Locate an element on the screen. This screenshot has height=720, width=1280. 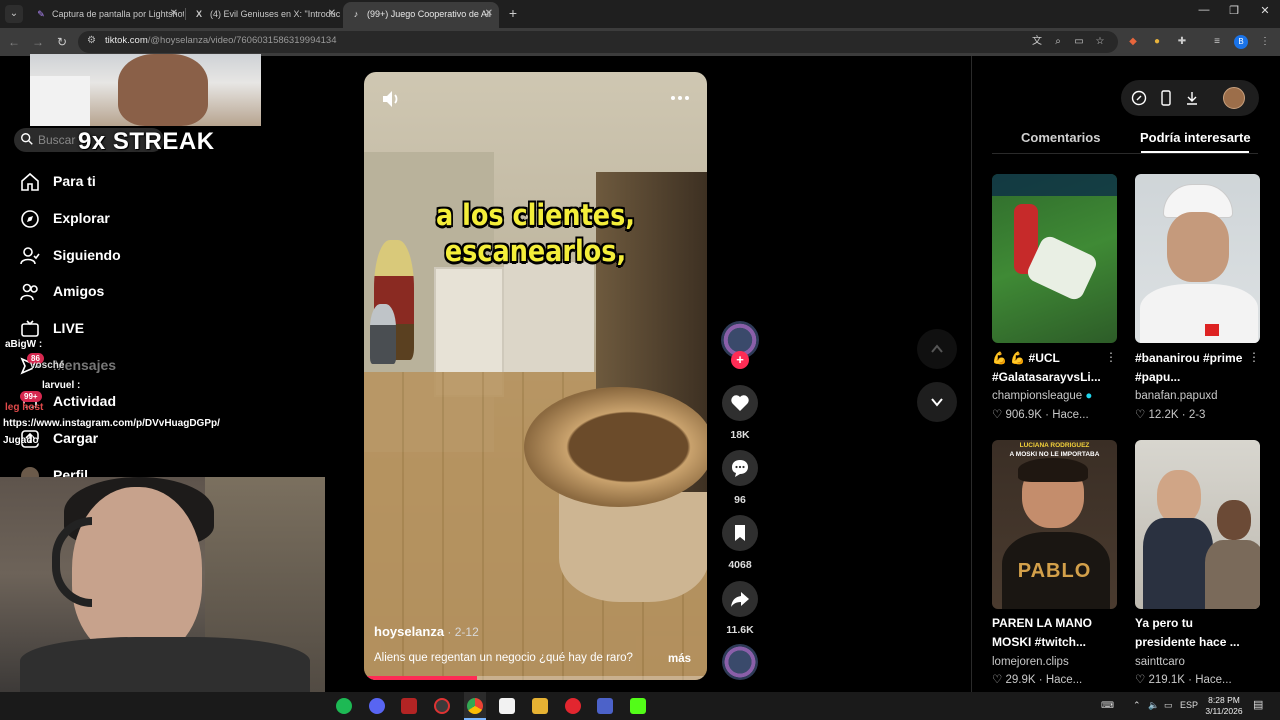
card-username: championsleague ● is located at coordinates (1042, 396).